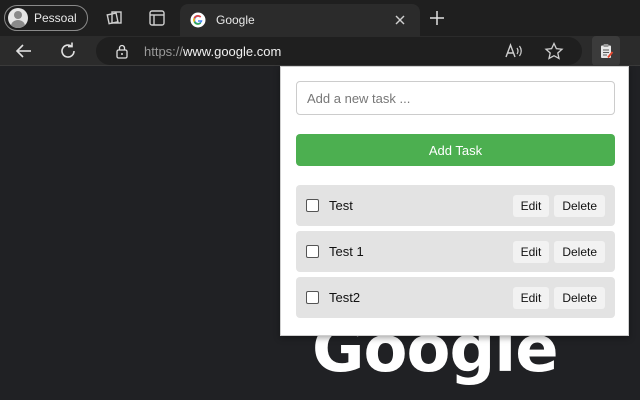 The height and width of the screenshot is (400, 640). I want to click on address-bar: https://www.google.com, so click(339, 51).